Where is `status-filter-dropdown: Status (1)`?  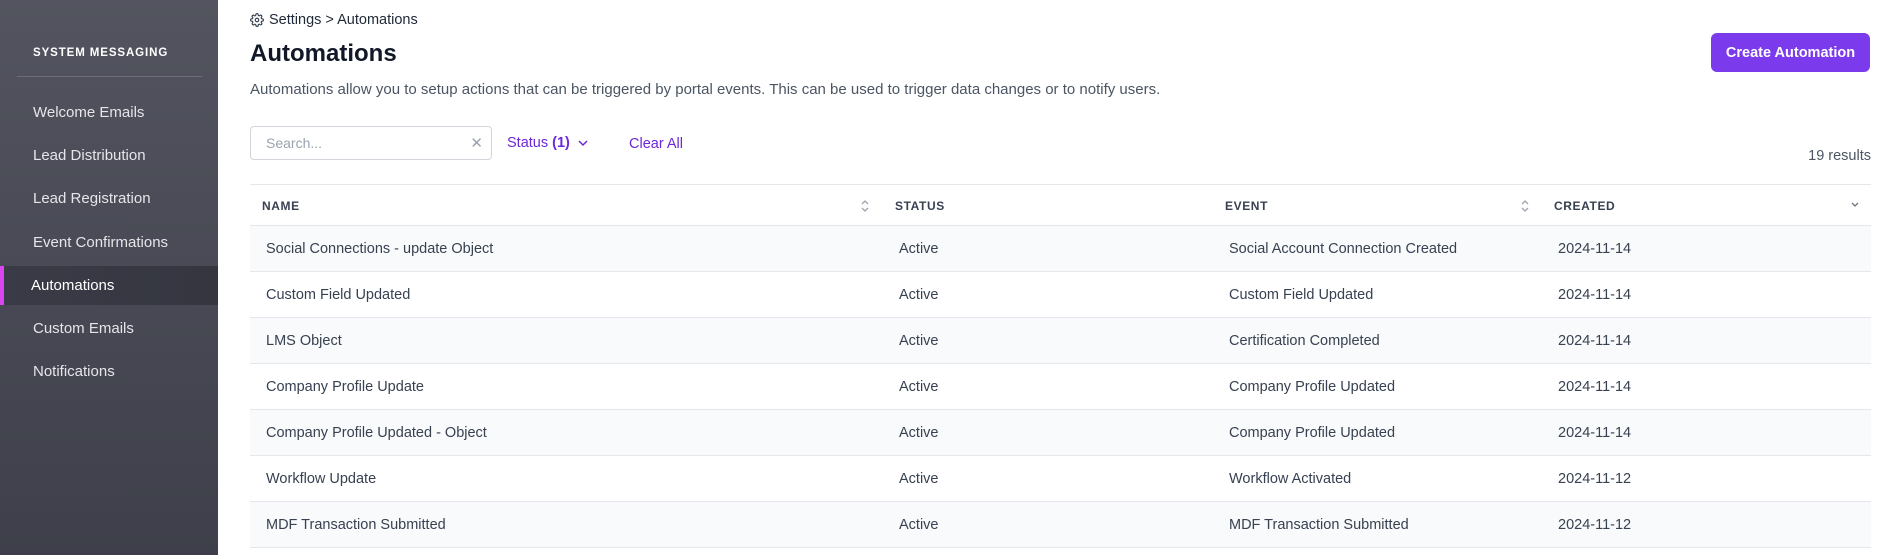
status-filter-dropdown: Status (1) is located at coordinates (548, 143).